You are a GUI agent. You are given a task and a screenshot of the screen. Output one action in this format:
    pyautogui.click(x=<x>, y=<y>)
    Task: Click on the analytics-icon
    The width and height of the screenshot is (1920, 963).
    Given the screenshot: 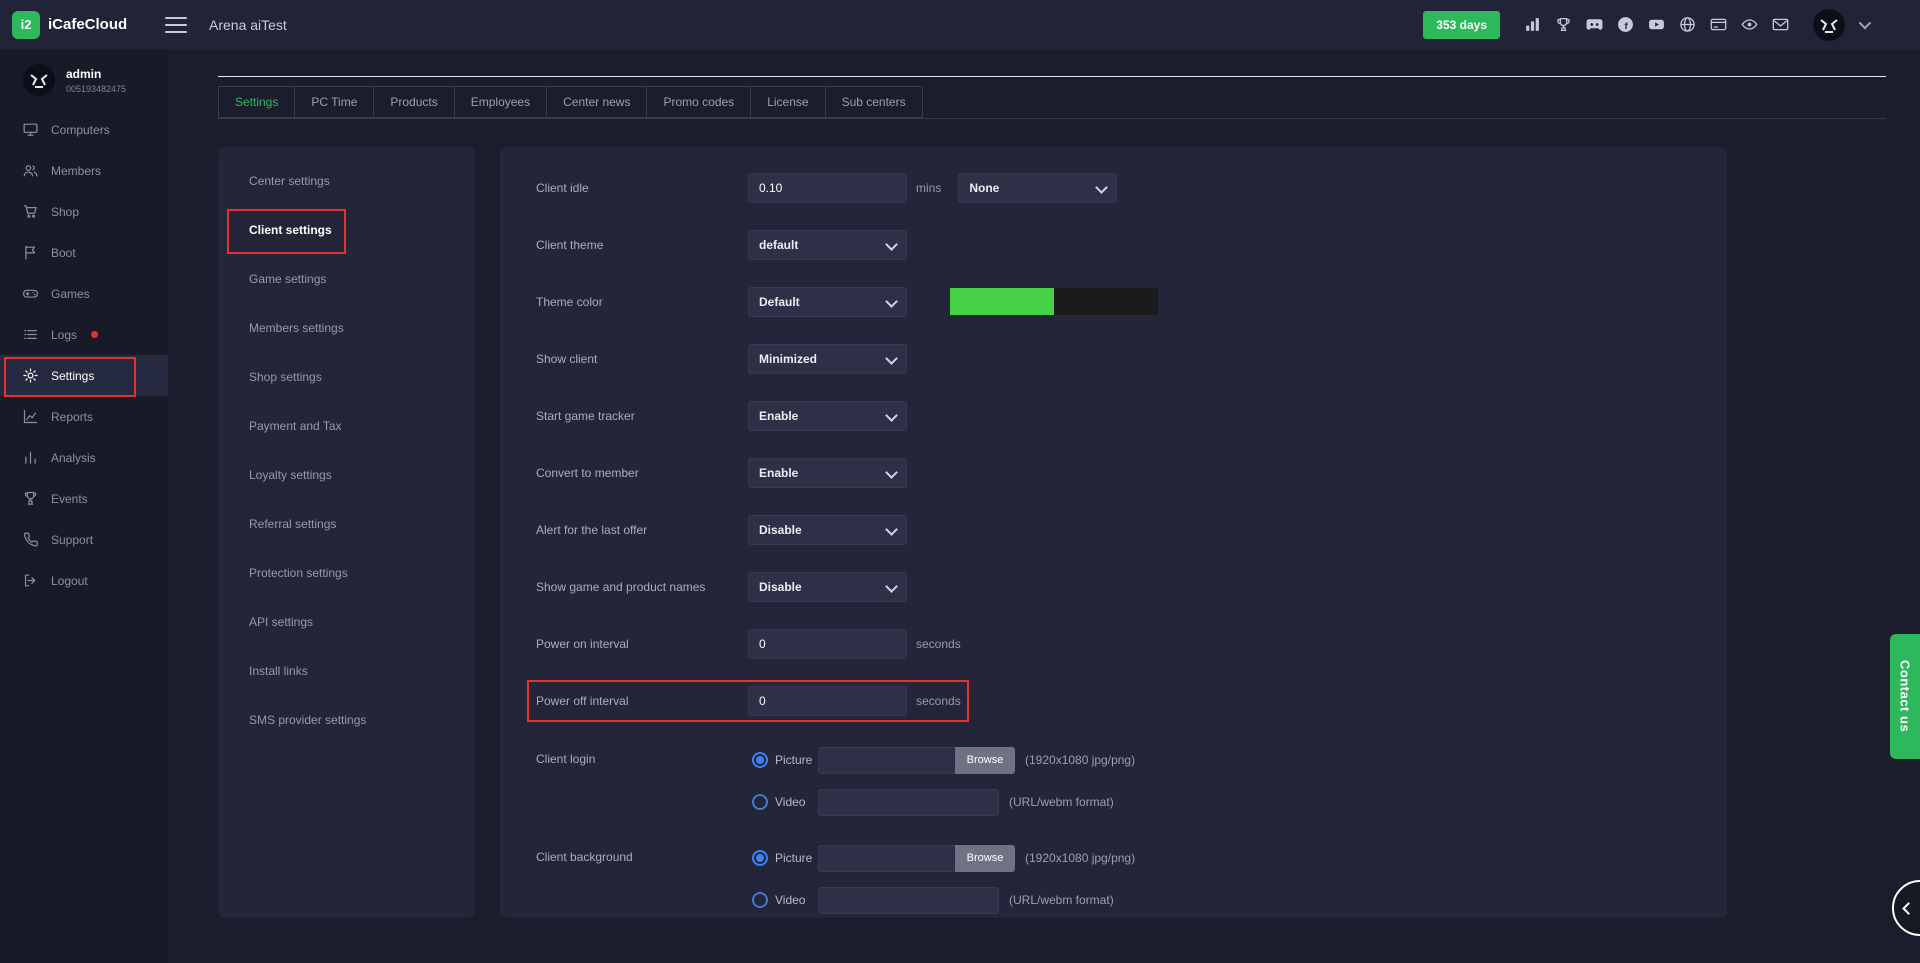 What is the action you would take?
    pyautogui.click(x=1532, y=25)
    